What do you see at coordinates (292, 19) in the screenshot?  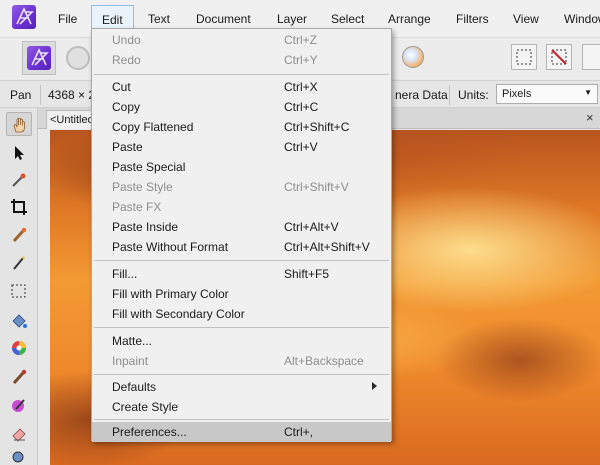 I see `menu-layer: Layer` at bounding box center [292, 19].